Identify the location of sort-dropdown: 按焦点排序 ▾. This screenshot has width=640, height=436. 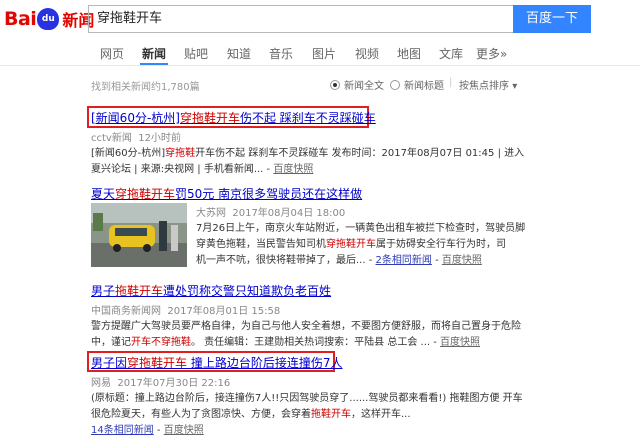
(488, 84).